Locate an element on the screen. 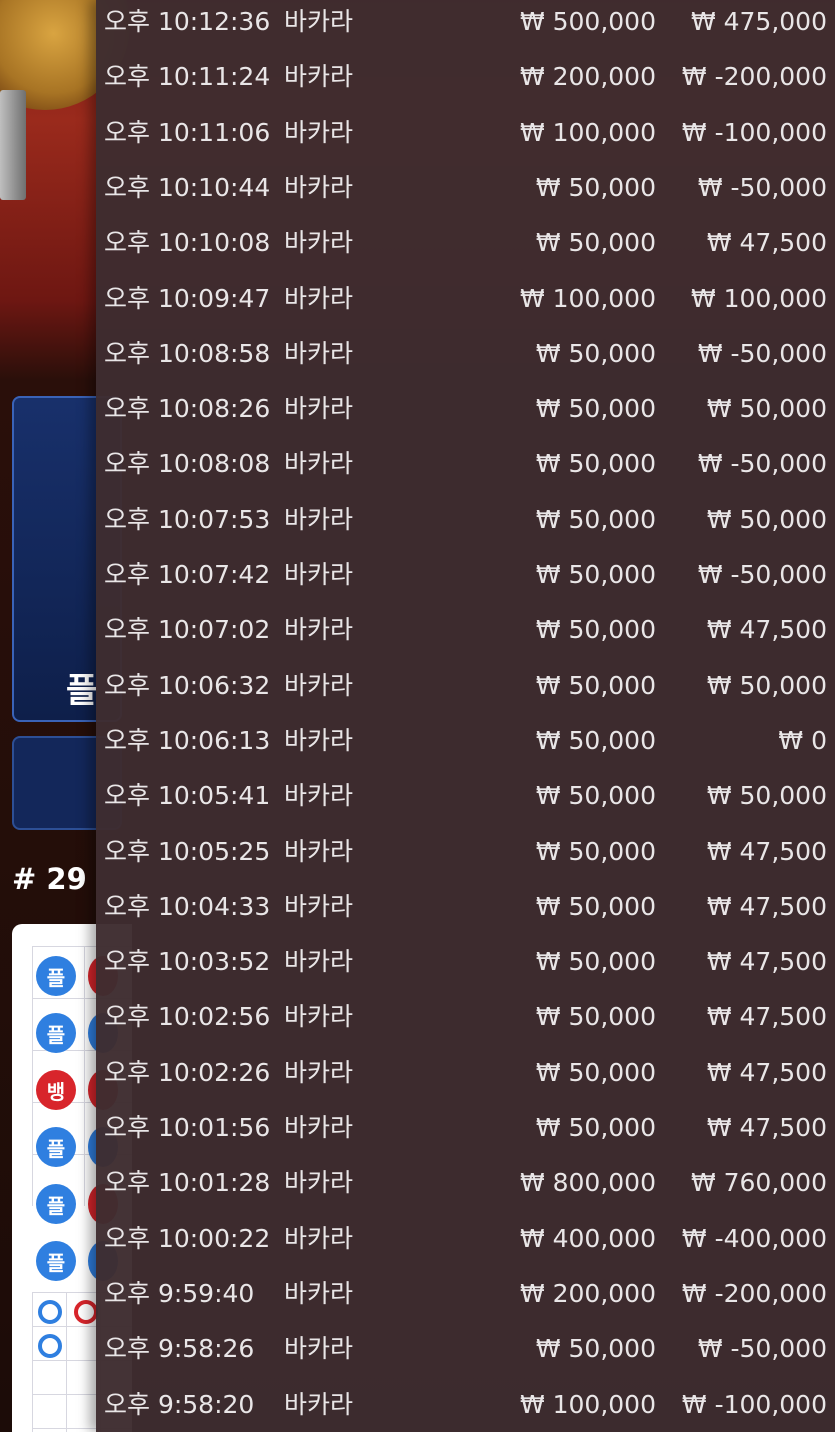 This screenshot has width=835, height=1432. history-row: 오후 10:05:25 바카라 ₩ 50,000 ₩ 47,500 is located at coordinates (465, 858).